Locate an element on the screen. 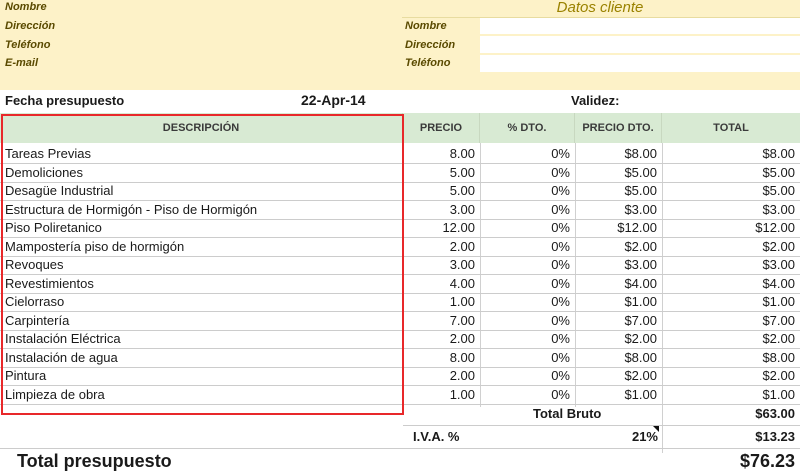 This screenshot has width=800, height=475. row-precio: 7.00 is located at coordinates (439, 320).